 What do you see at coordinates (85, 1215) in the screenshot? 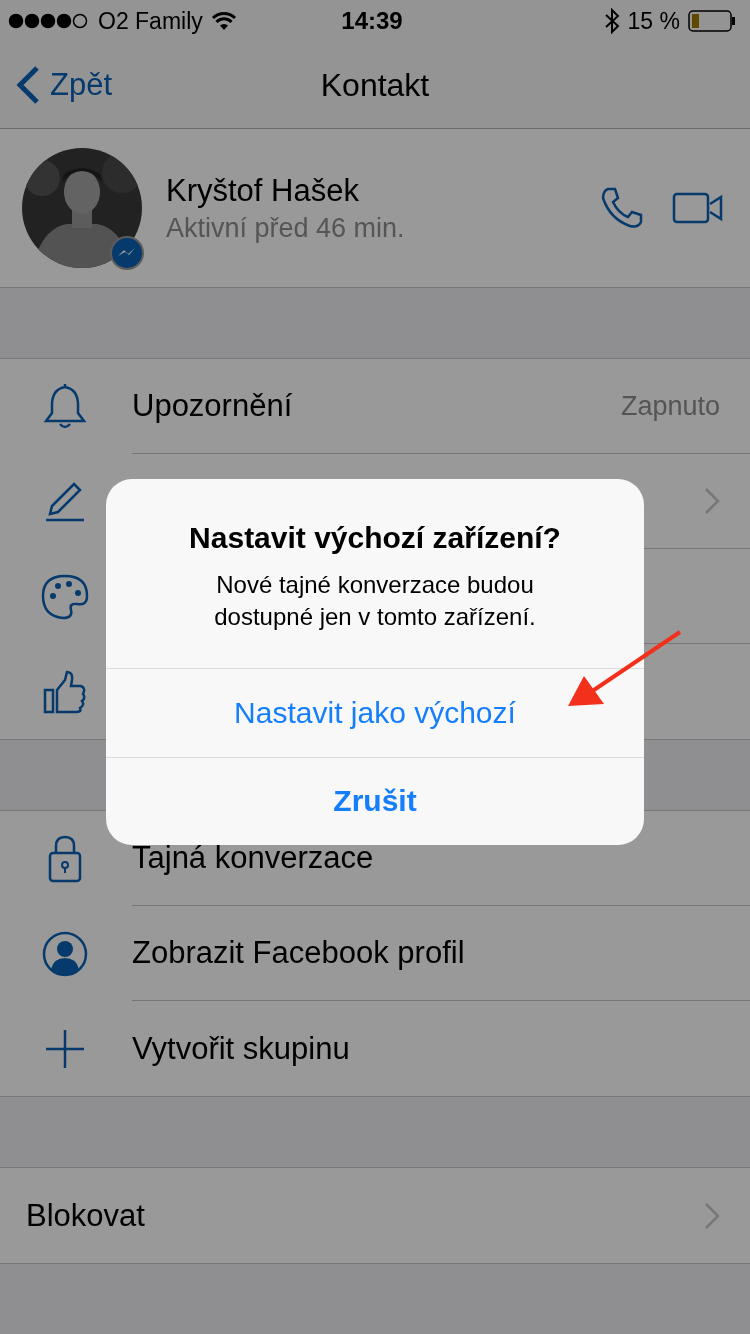
I see `row-label: Blokovat` at bounding box center [85, 1215].